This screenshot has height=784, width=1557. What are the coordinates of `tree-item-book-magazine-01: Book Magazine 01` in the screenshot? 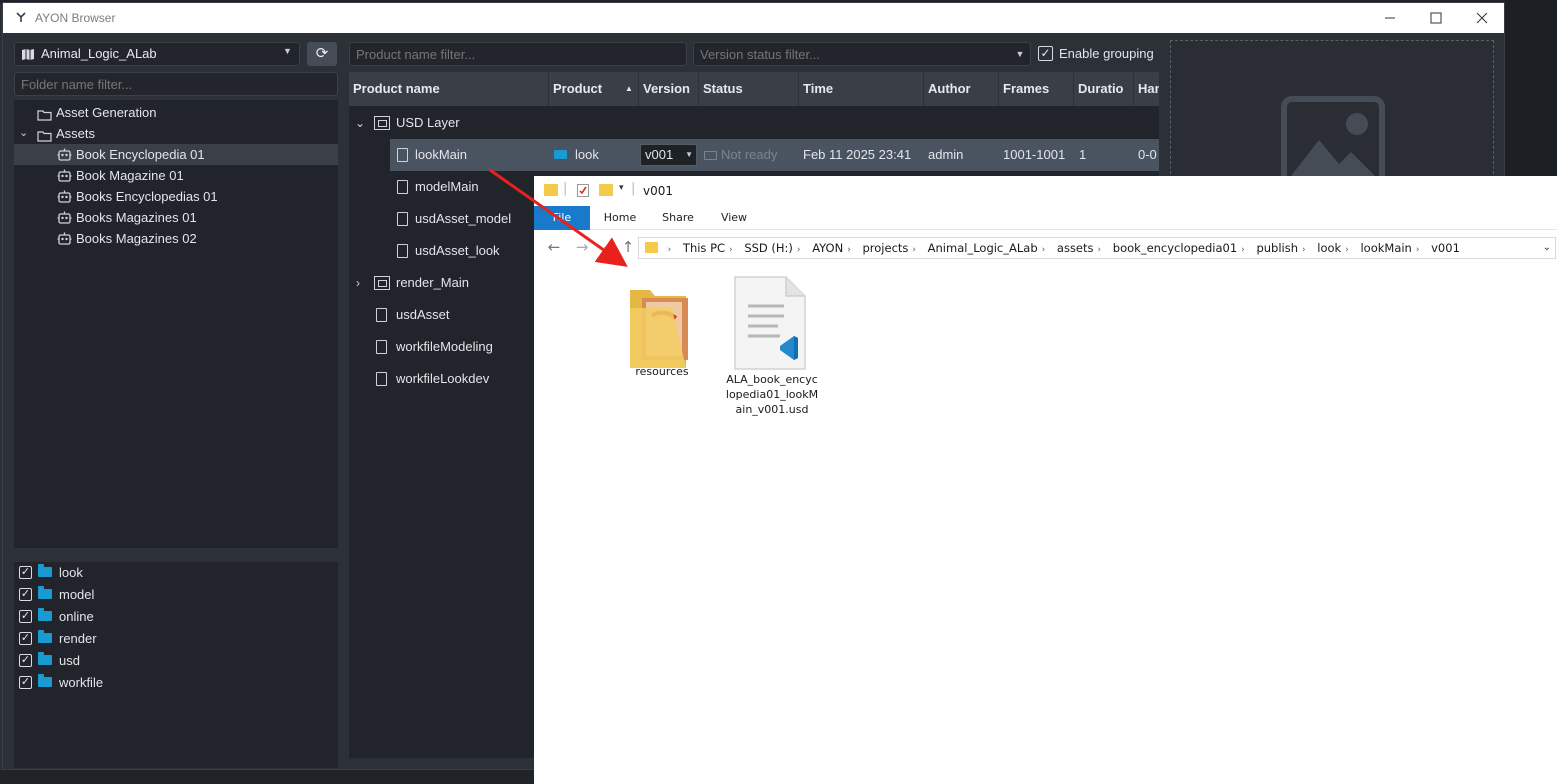 It's located at (176, 175).